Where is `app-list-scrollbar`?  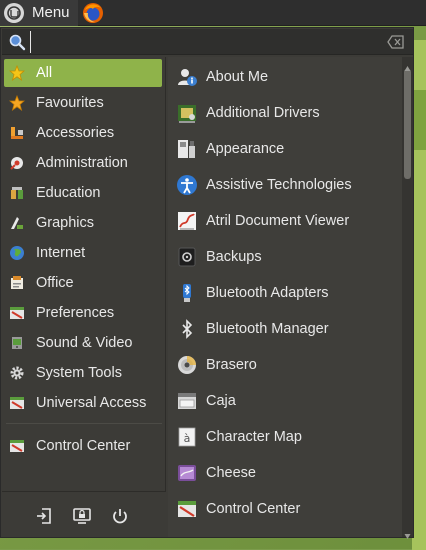 app-list-scrollbar is located at coordinates (407, 298).